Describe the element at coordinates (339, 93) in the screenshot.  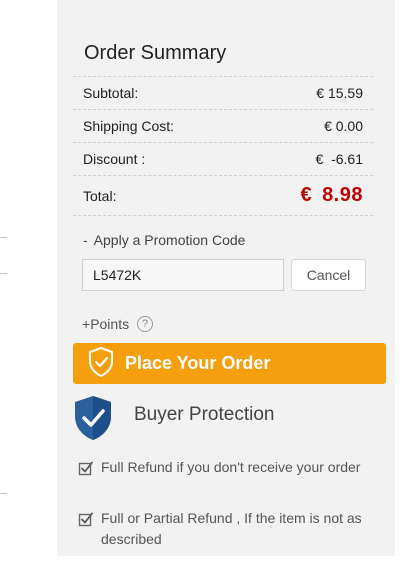
I see `subtotal-value: € 15.59` at that location.